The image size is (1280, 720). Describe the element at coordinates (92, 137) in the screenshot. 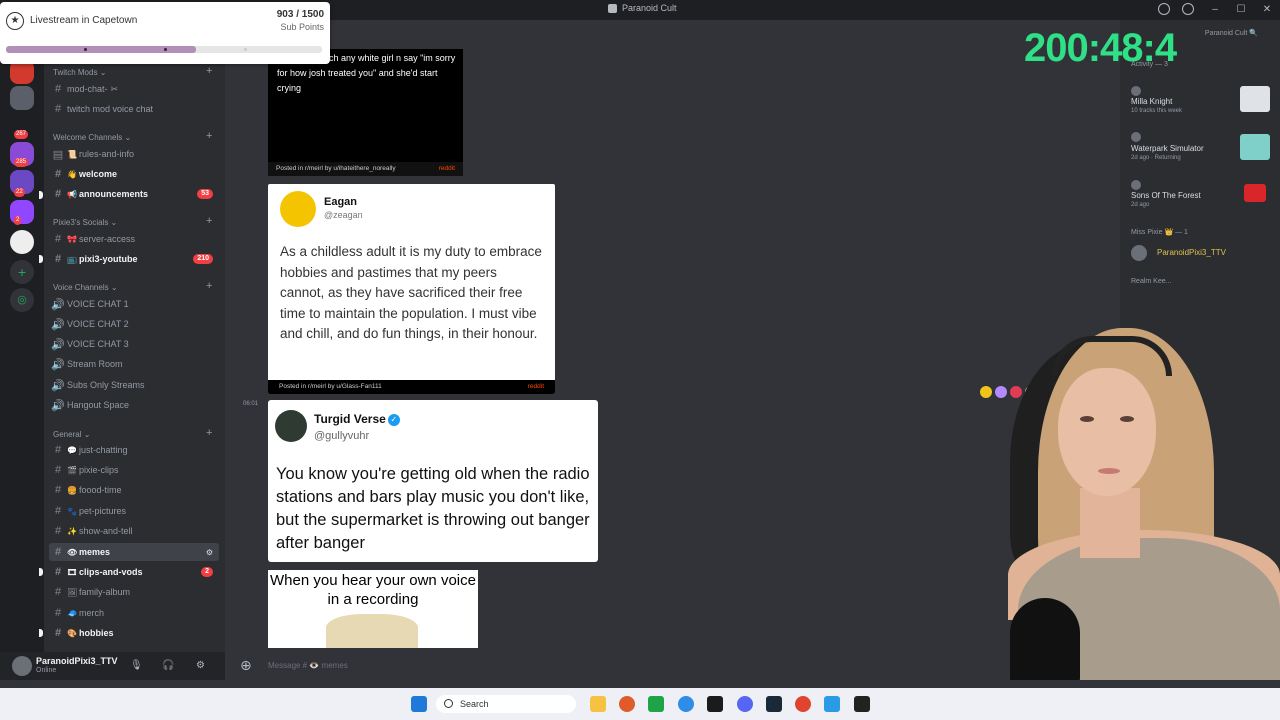

I see `category-welcome: Welcome Channels ⌄` at that location.